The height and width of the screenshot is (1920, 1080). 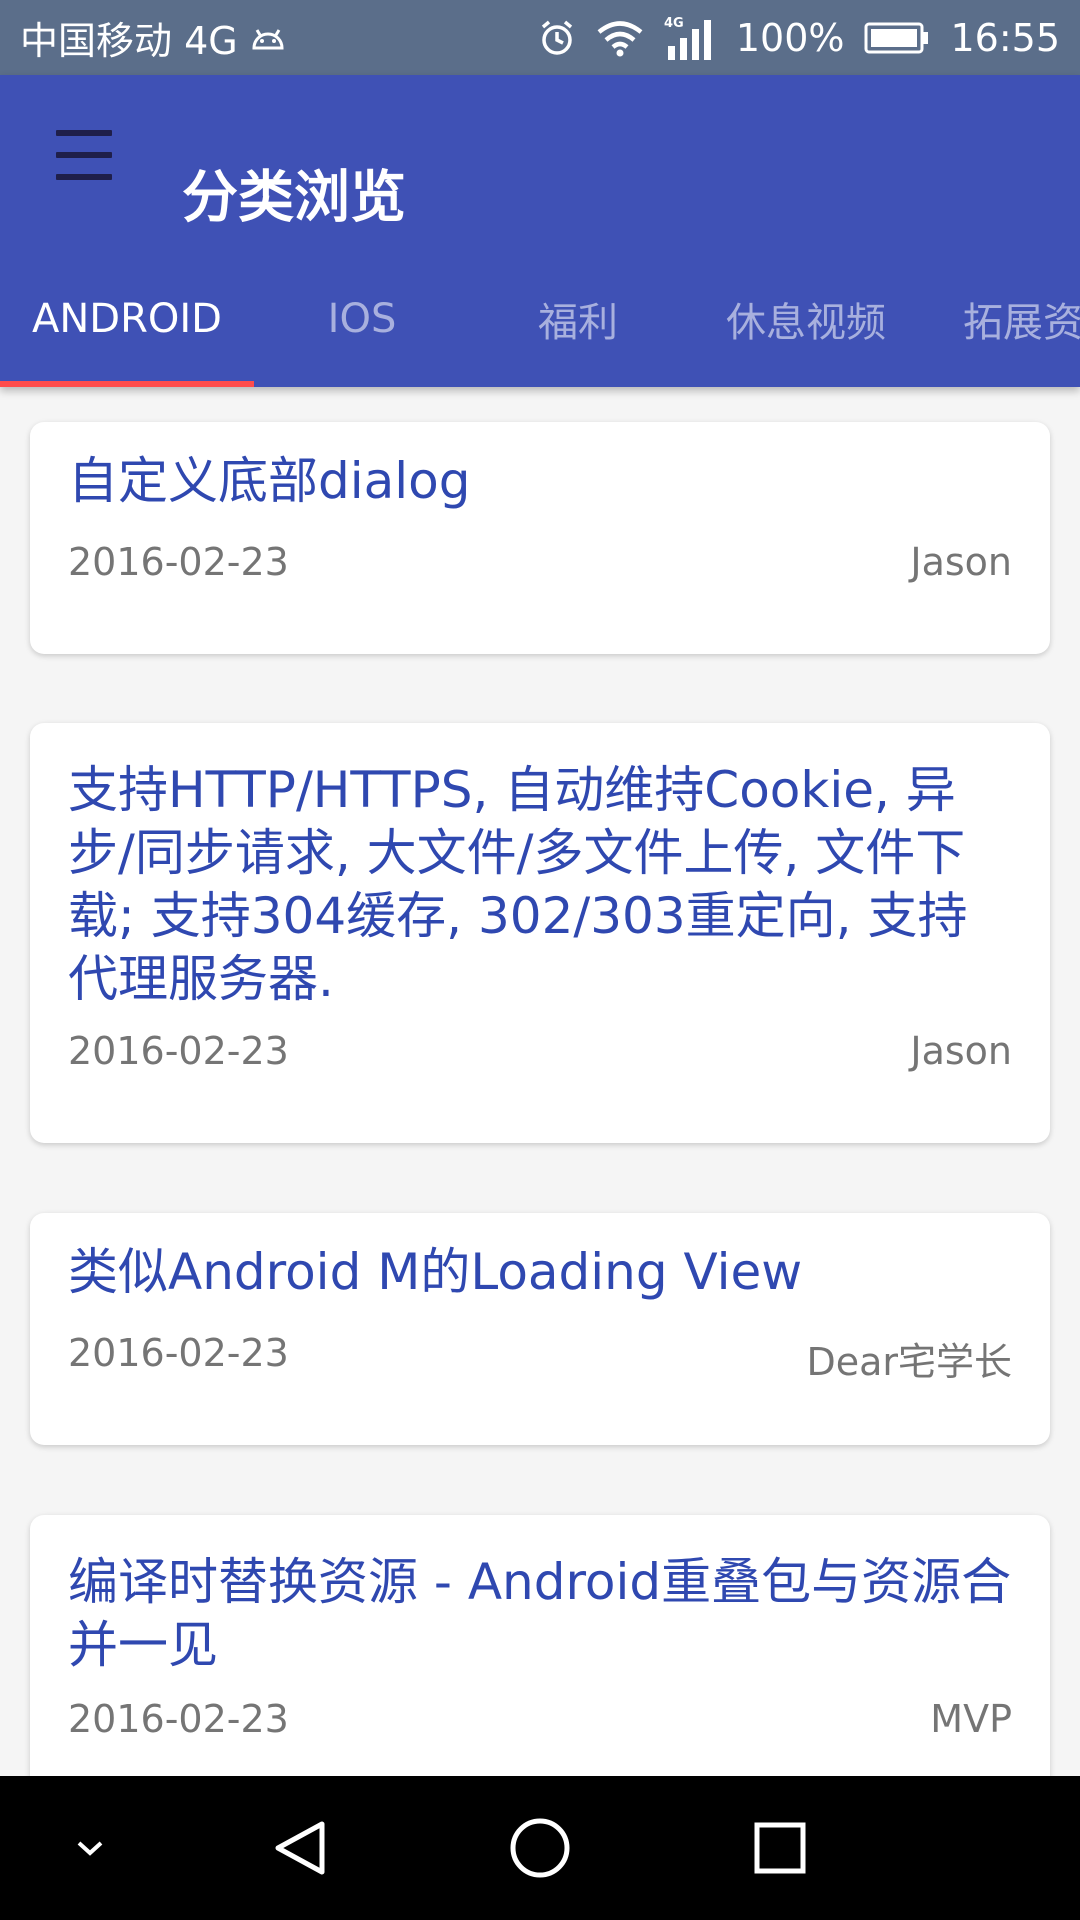 What do you see at coordinates (540, 1358) in the screenshot?
I see `item-meta: 2016-02-23 Dear宅学长` at bounding box center [540, 1358].